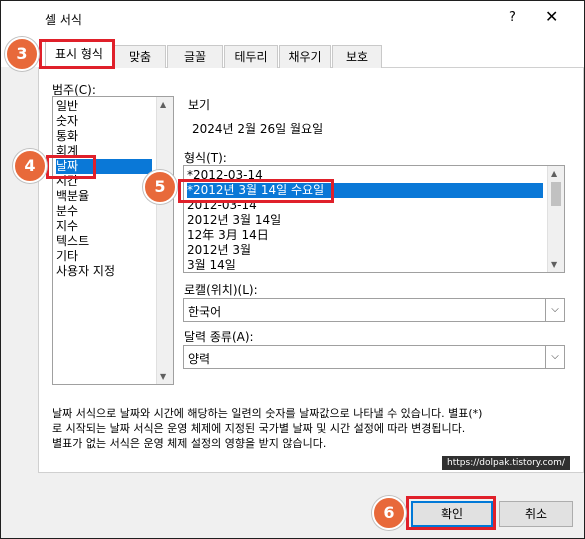 The width and height of the screenshot is (585, 539). Describe the element at coordinates (375, 127) in the screenshot. I see `sample-box: 2024년 2월 26일 월요일` at that location.